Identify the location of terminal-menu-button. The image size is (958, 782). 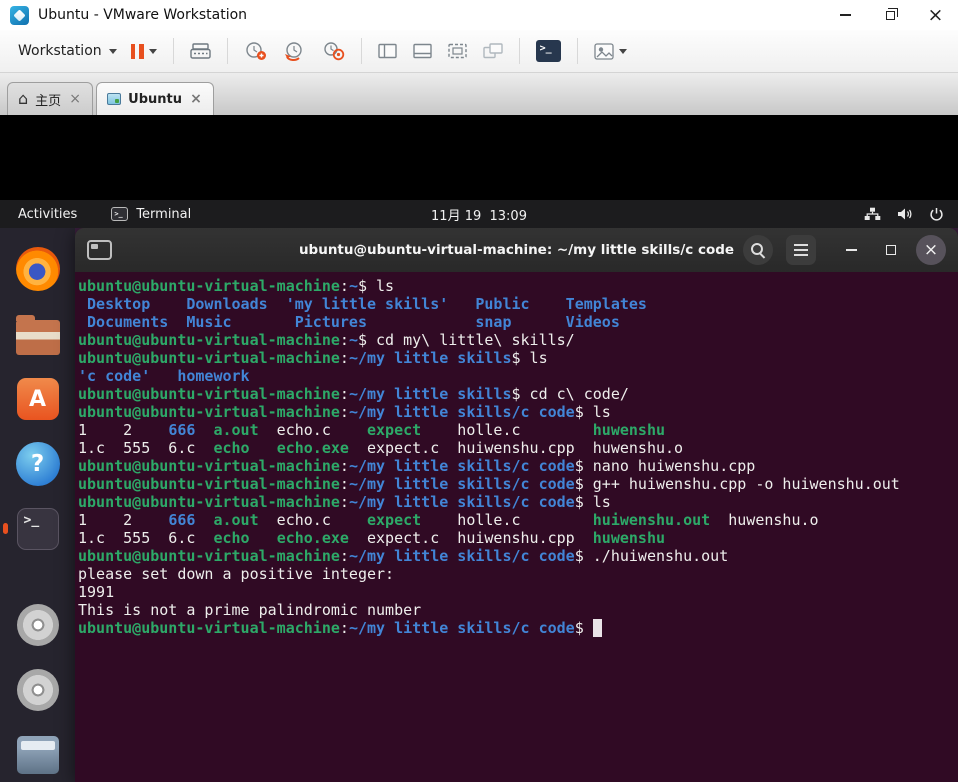
(801, 250).